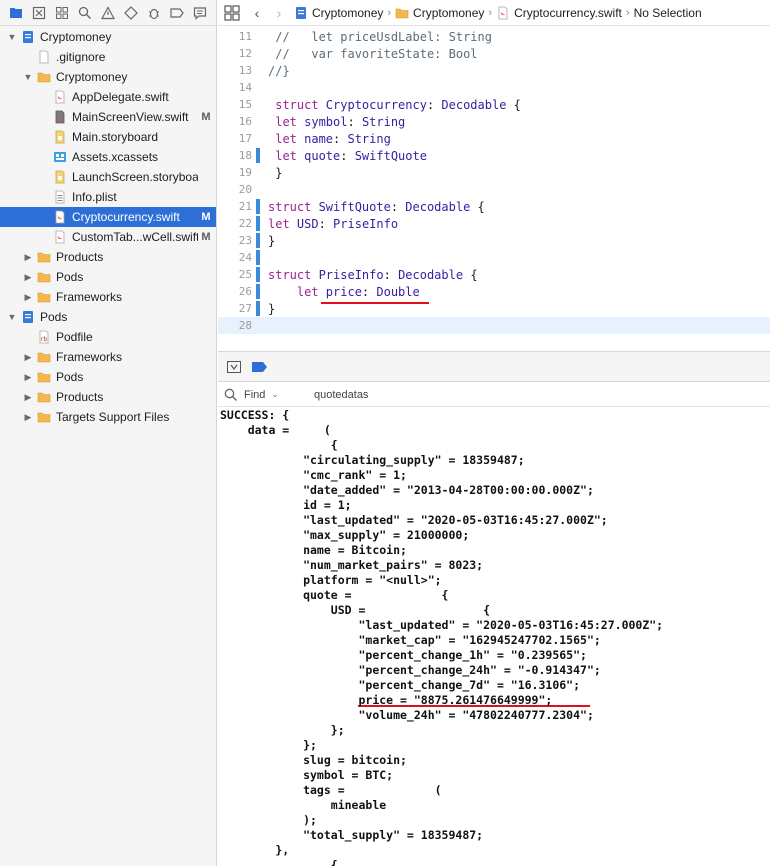  Describe the element at coordinates (494, 138) in the screenshot. I see `code-line: 17 let name: String` at that location.